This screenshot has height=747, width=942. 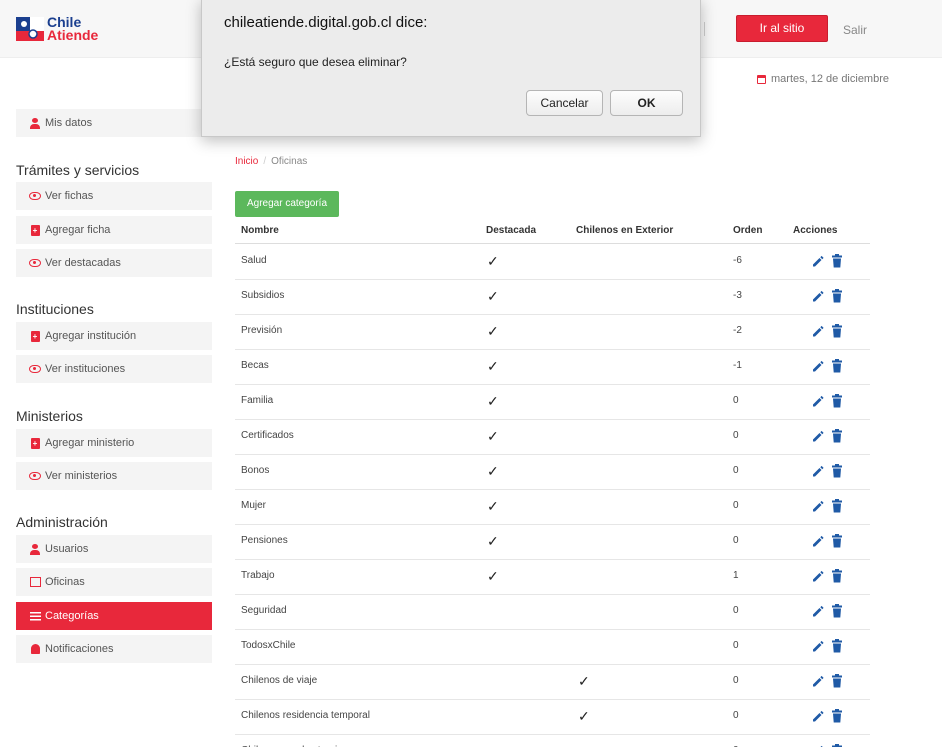 What do you see at coordinates (552, 647) in the screenshot?
I see `table-row: TodosxChile 0` at bounding box center [552, 647].